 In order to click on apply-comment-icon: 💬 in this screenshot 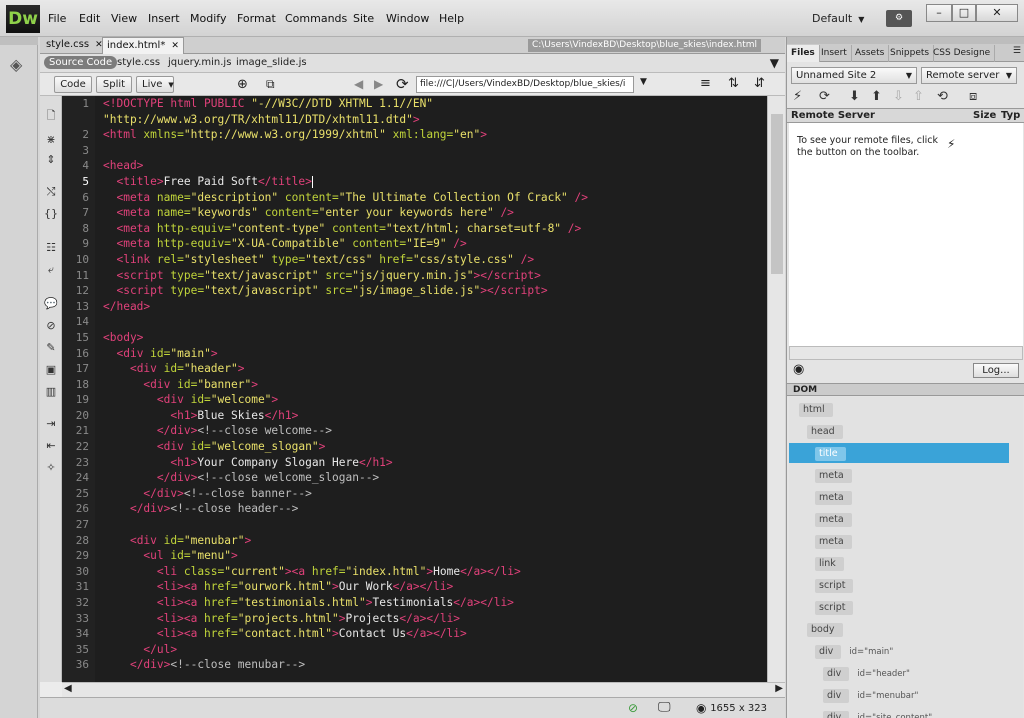, I will do `click(51, 304)`.